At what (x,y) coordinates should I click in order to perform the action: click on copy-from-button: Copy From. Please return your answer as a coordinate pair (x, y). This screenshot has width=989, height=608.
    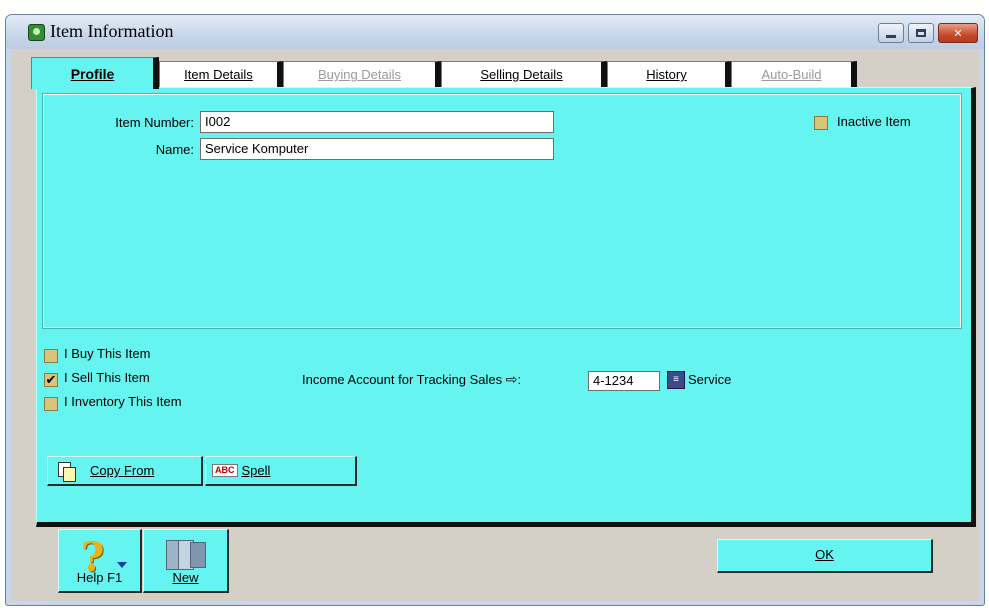
    Looking at the image, I should click on (125, 471).